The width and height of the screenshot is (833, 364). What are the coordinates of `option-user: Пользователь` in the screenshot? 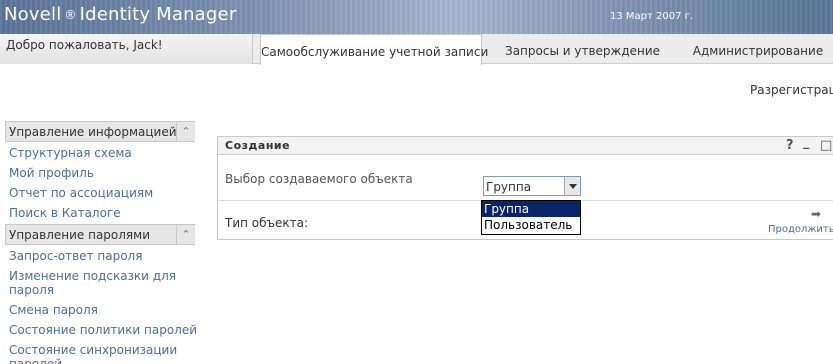 It's located at (531, 225).